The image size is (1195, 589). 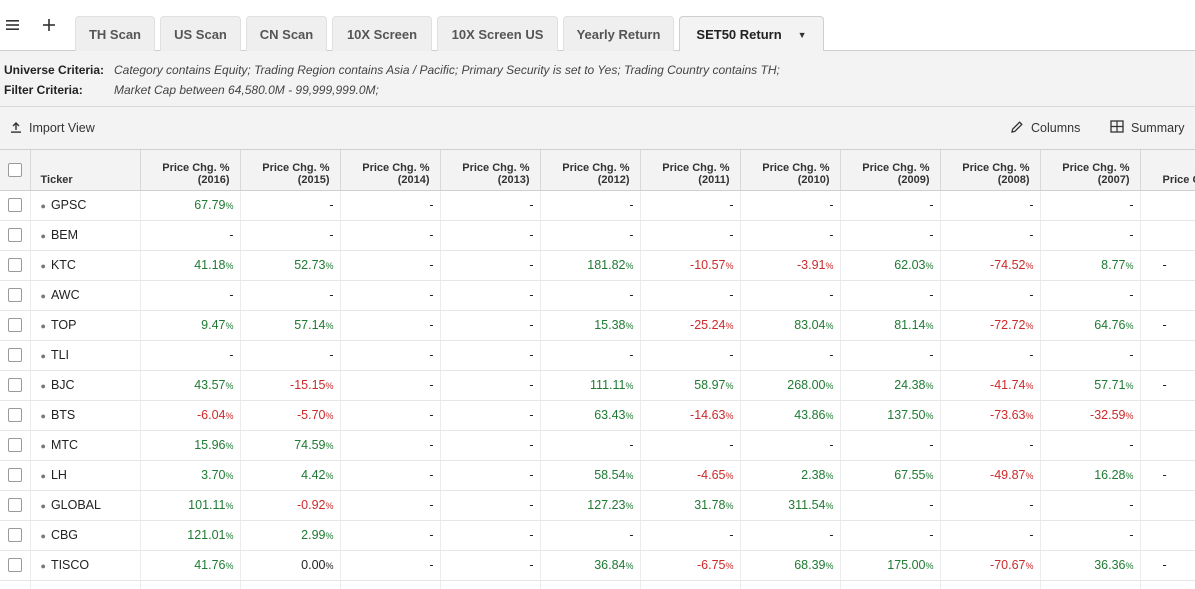 I want to click on price-change-cell: 81.14%, so click(x=890, y=325).